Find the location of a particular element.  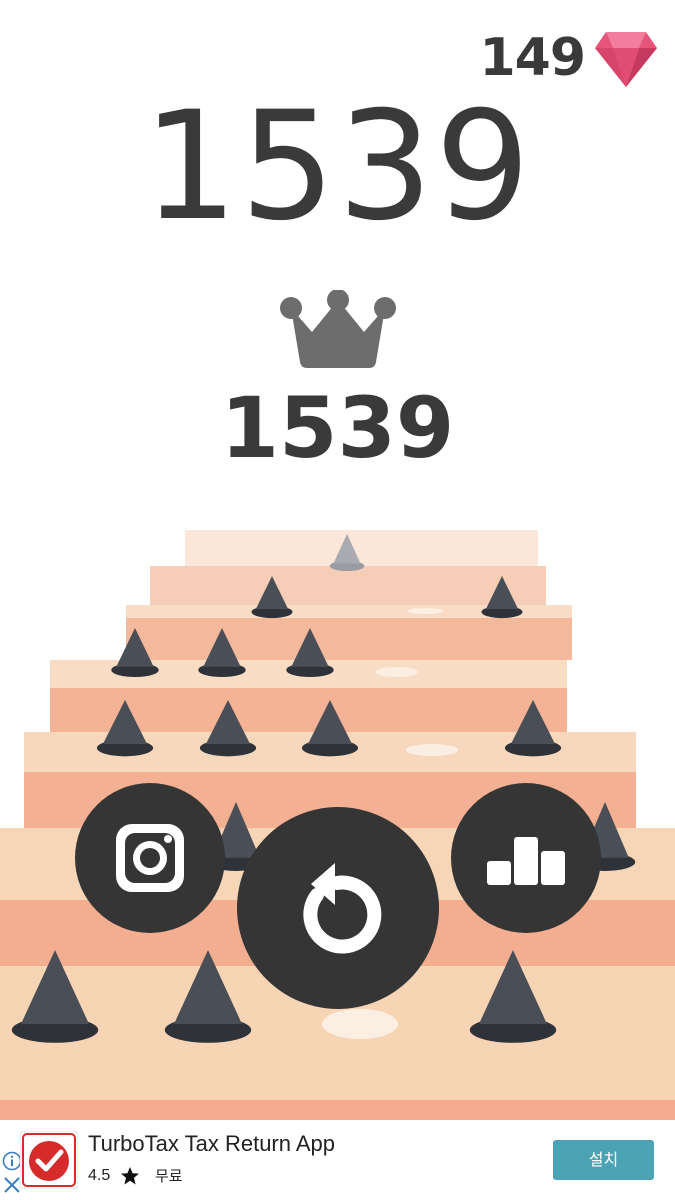

checkmark-icon is located at coordinates (49, 1160).